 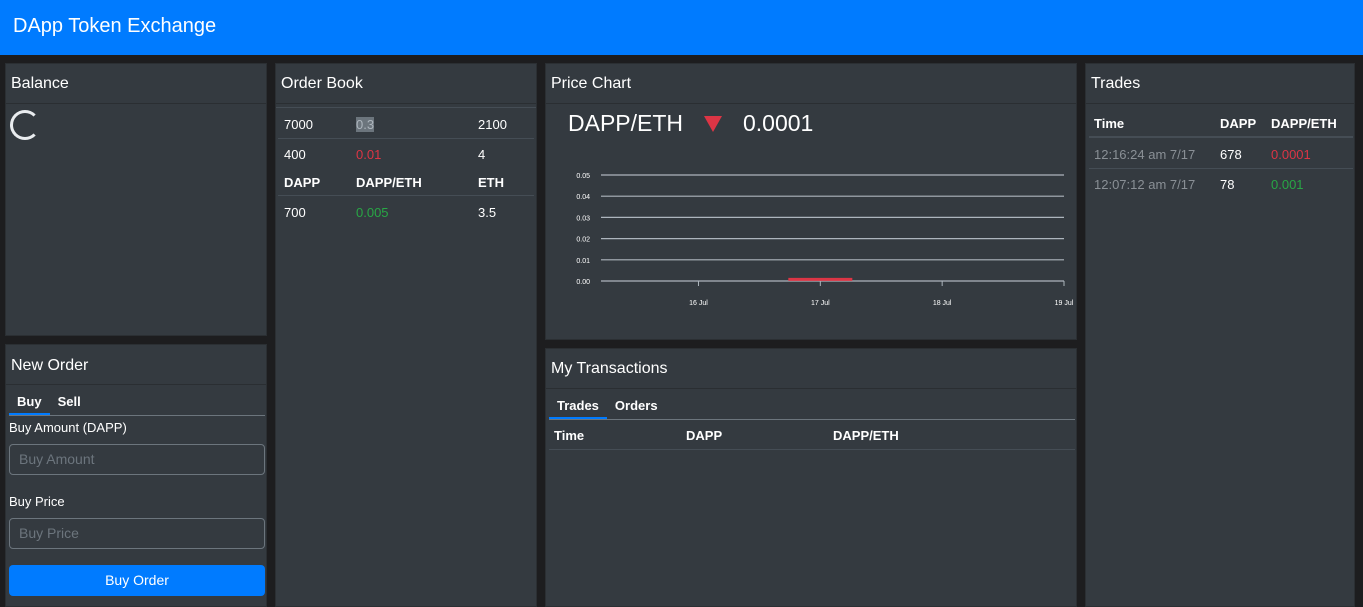 I want to click on order-price: 0.3, so click(x=365, y=124).